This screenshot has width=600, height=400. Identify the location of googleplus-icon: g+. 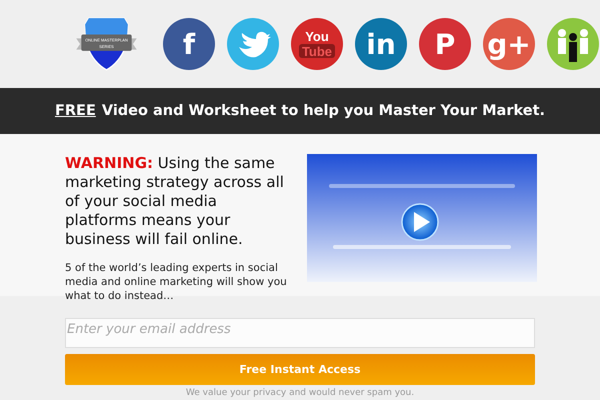
(509, 44).